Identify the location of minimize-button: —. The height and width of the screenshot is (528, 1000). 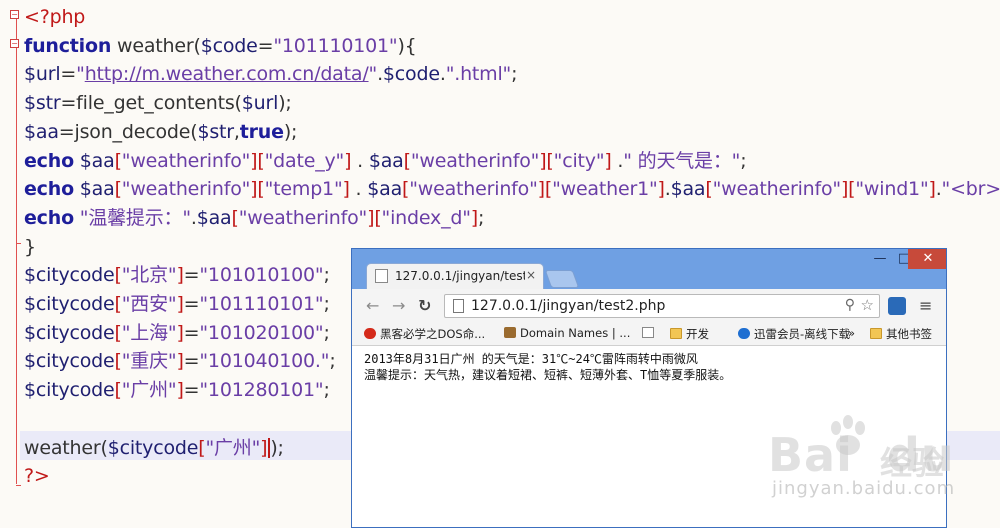
(880, 259).